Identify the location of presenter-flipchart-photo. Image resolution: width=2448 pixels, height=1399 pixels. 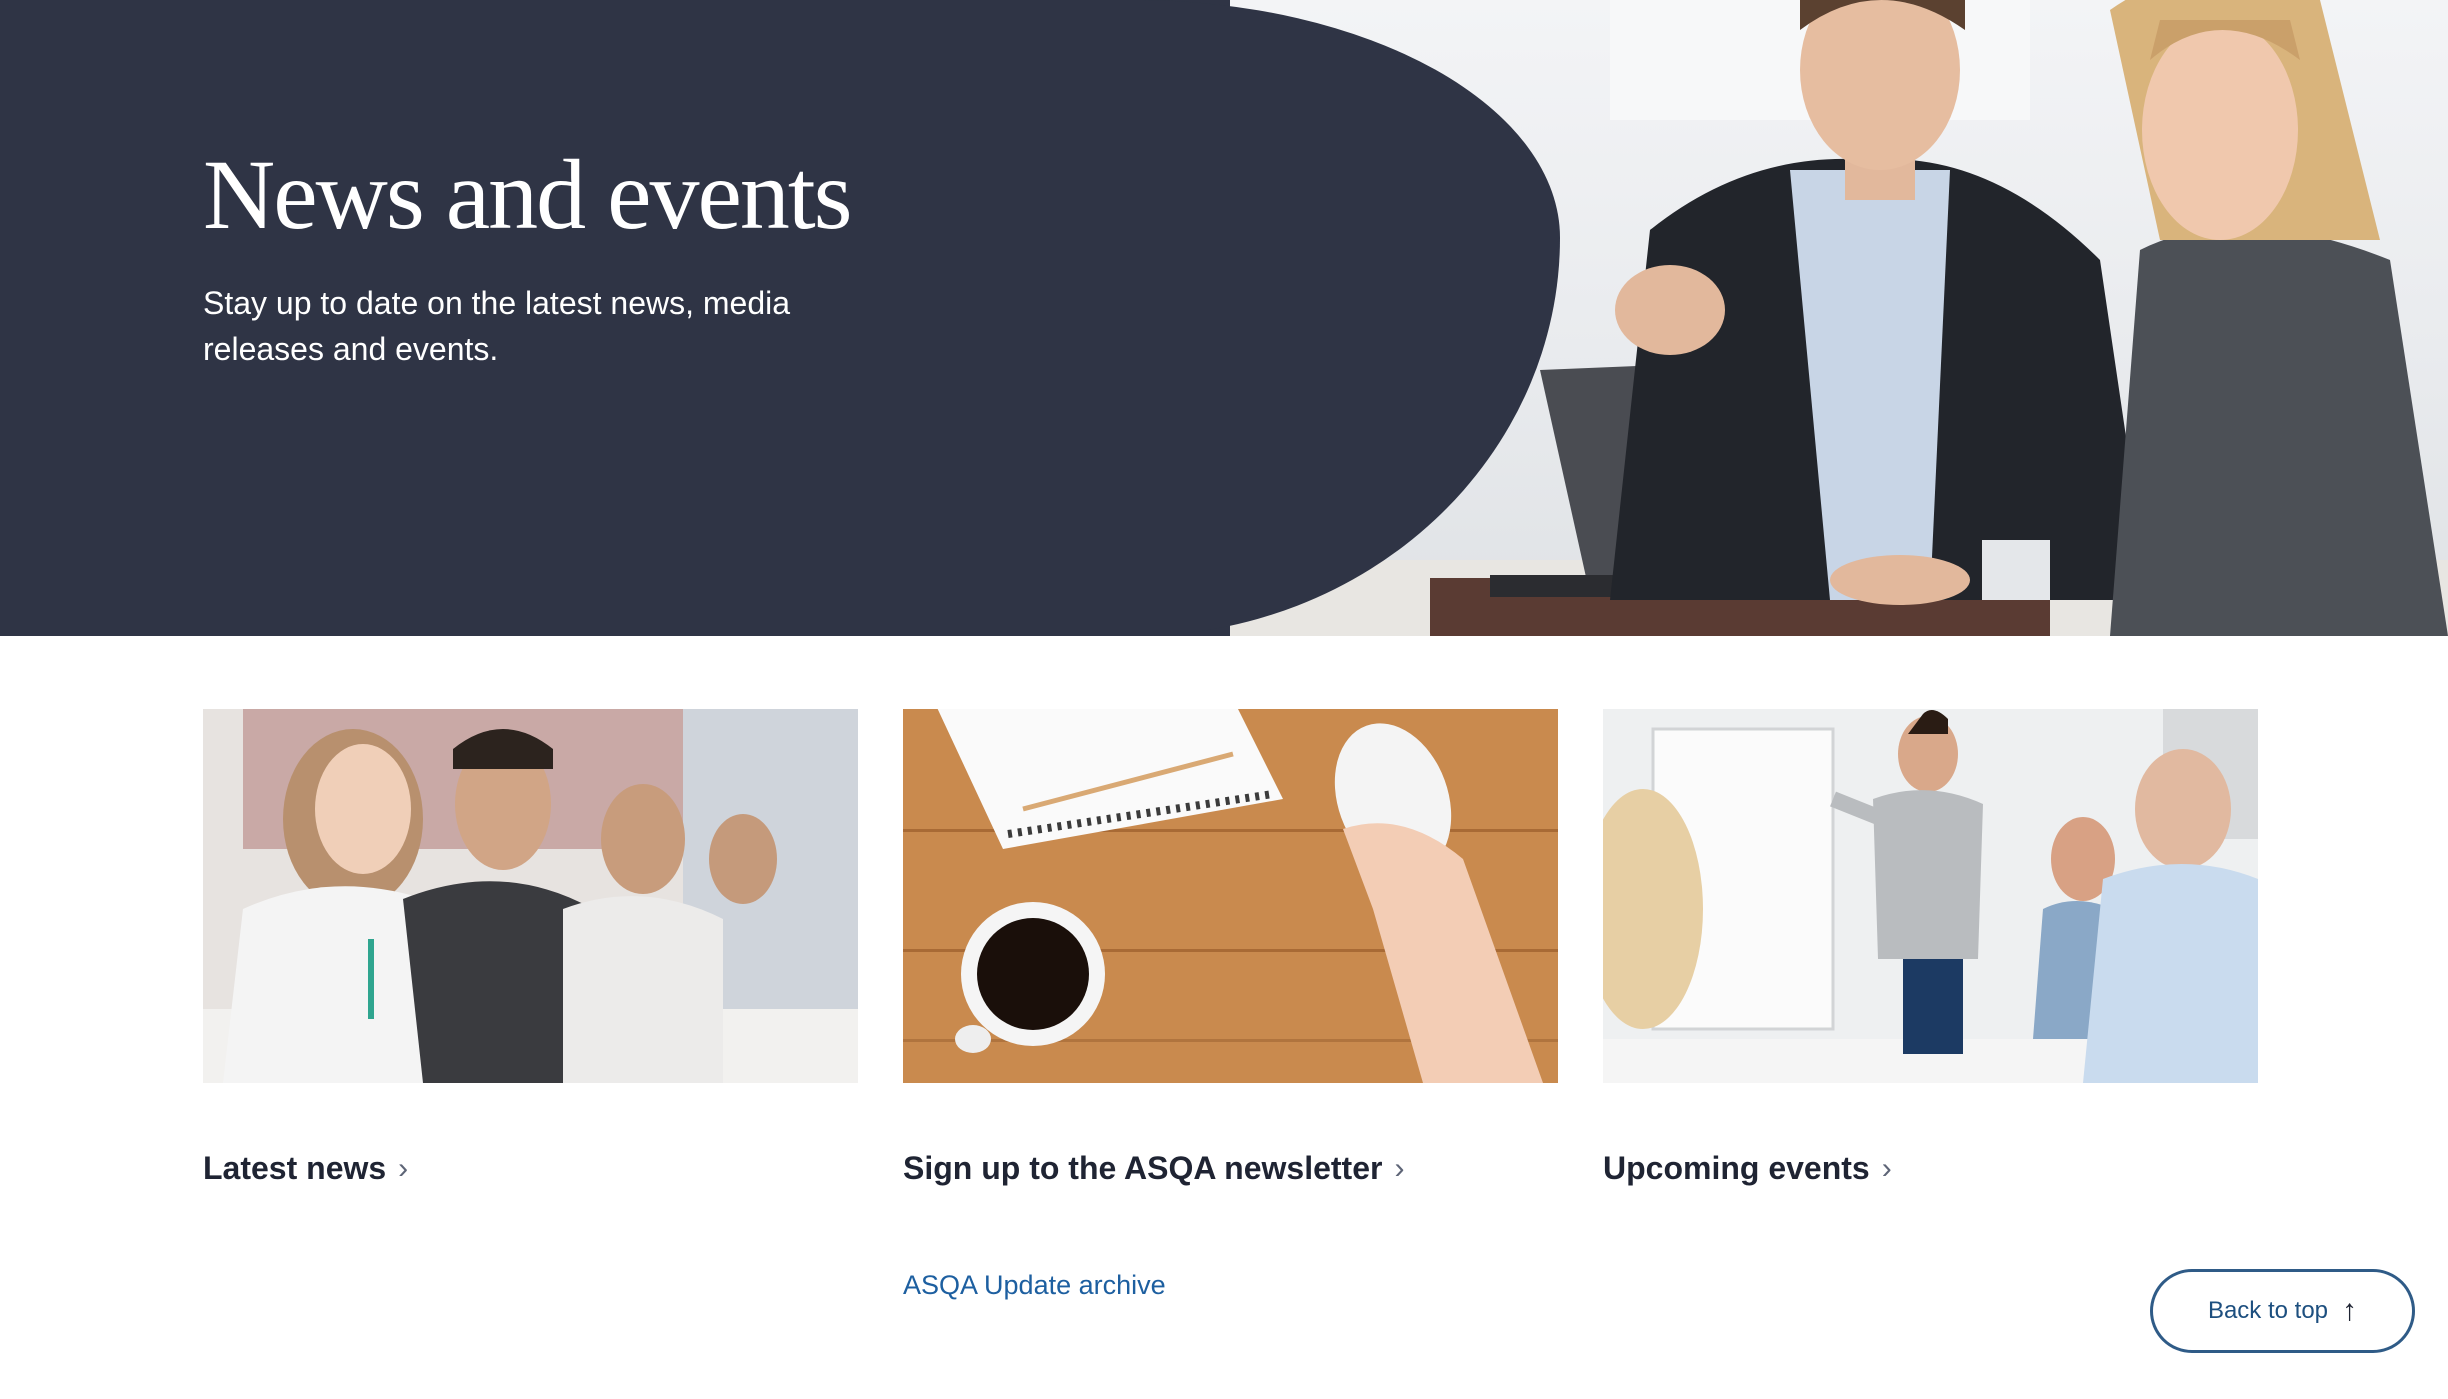
(1930, 896).